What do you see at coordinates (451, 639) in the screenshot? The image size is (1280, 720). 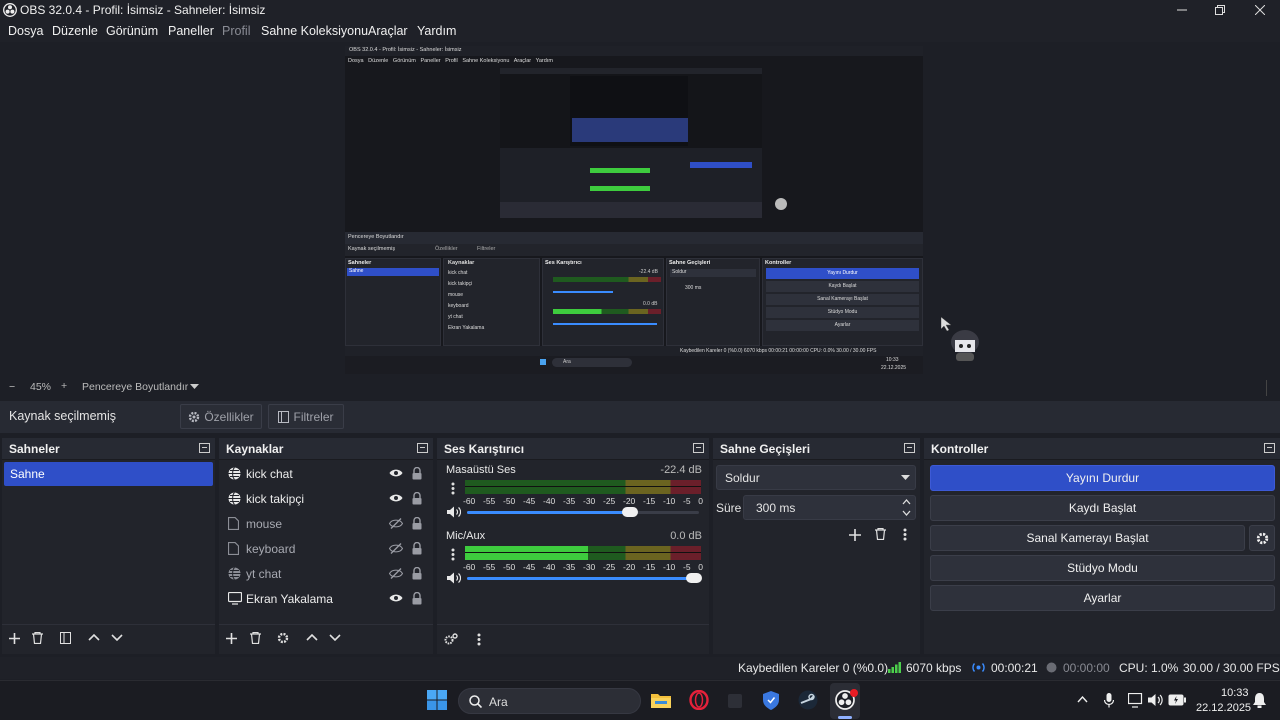 I see `advanced-audio-icon` at bounding box center [451, 639].